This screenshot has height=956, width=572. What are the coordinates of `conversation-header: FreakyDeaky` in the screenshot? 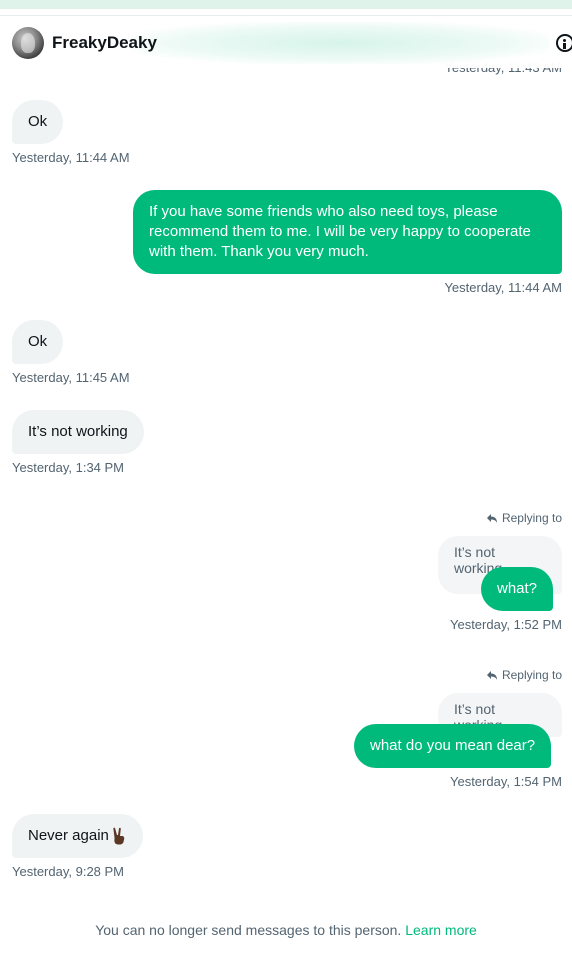 It's located at (286, 42).